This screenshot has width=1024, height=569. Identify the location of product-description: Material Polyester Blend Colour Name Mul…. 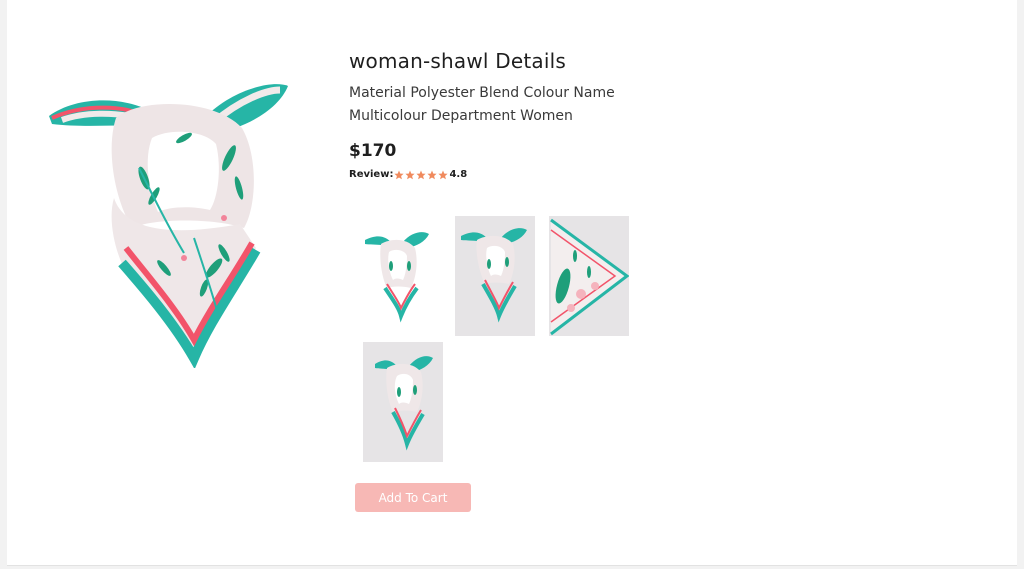
(482, 104).